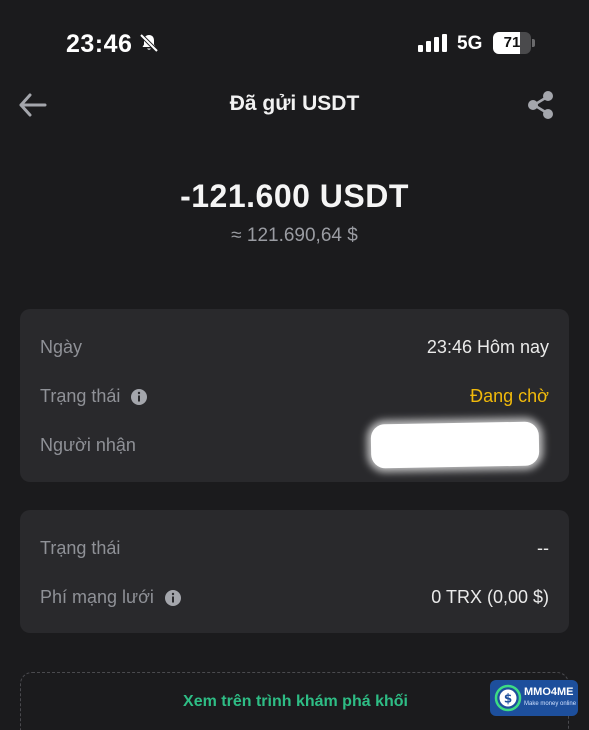  I want to click on bell-slash-icon, so click(149, 43).